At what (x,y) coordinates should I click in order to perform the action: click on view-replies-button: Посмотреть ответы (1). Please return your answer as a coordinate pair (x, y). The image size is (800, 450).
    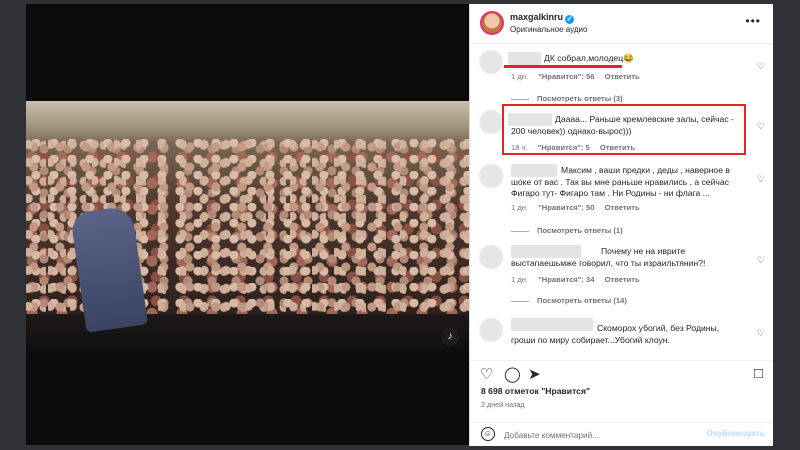
    Looking at the image, I should click on (567, 230).